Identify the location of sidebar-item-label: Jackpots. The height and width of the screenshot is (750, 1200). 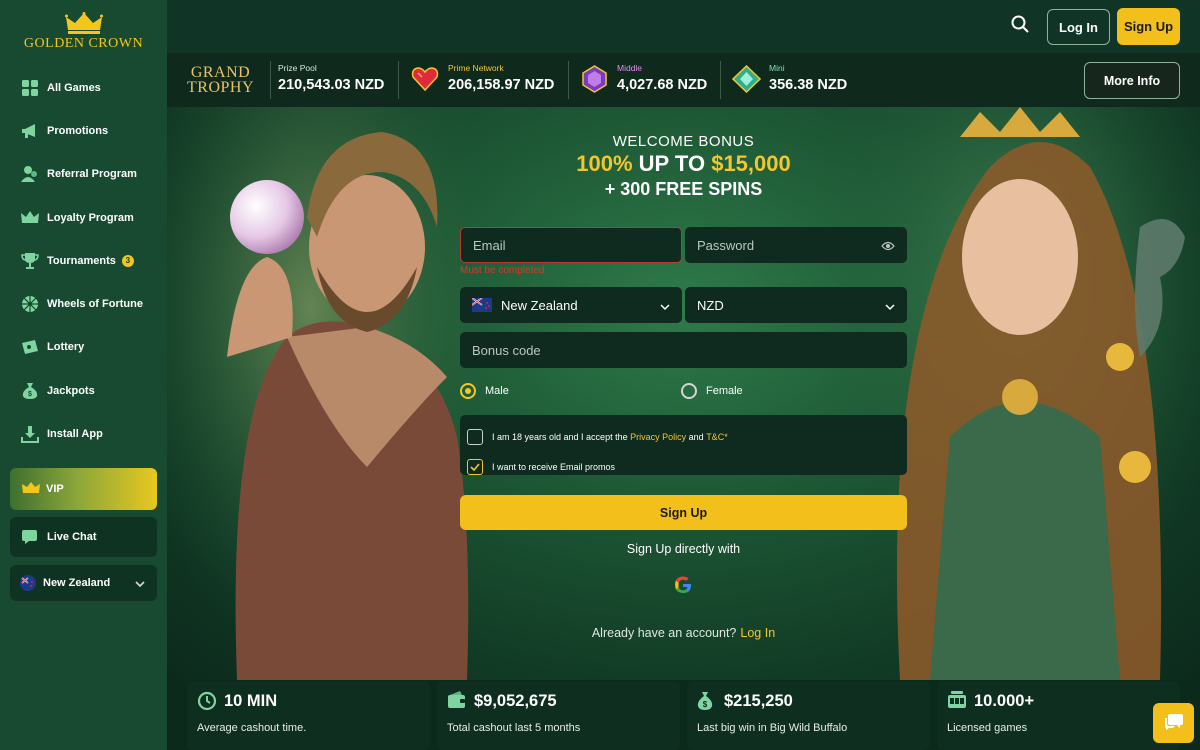
(71, 390).